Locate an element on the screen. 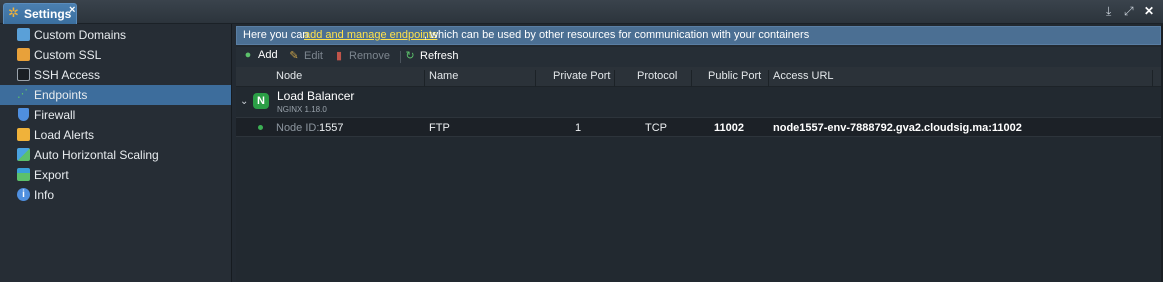 The image size is (1163, 282). add-label: Add is located at coordinates (268, 55).